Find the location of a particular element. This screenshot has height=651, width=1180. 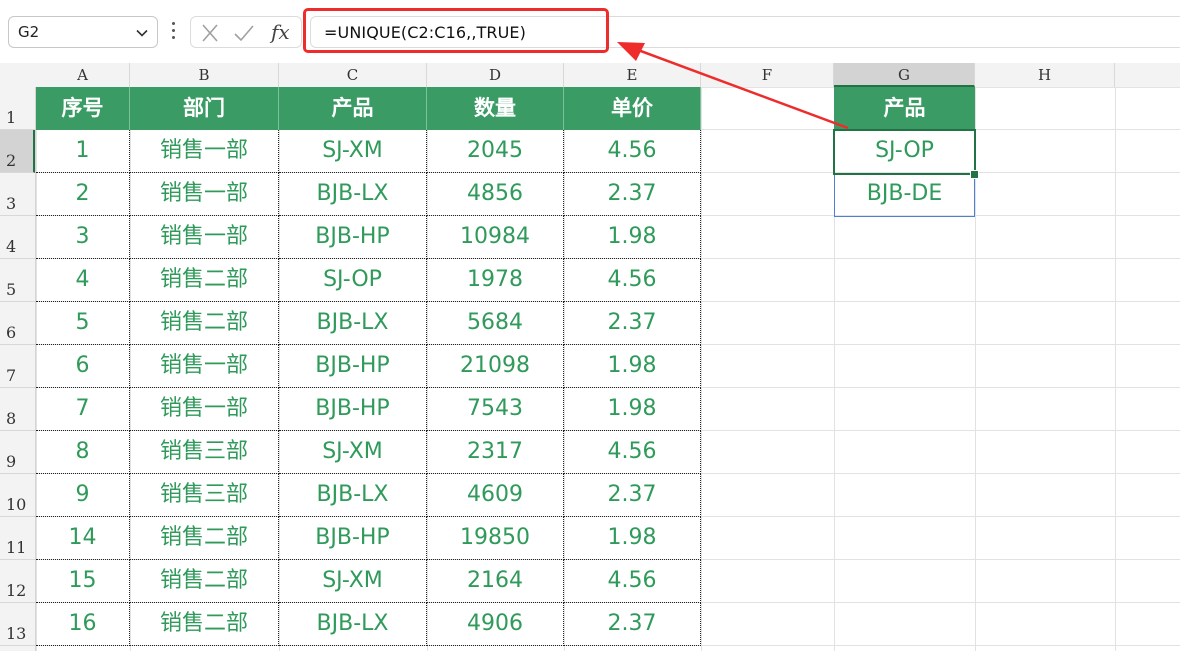

row-header-1: 1 is located at coordinates (17, 108).